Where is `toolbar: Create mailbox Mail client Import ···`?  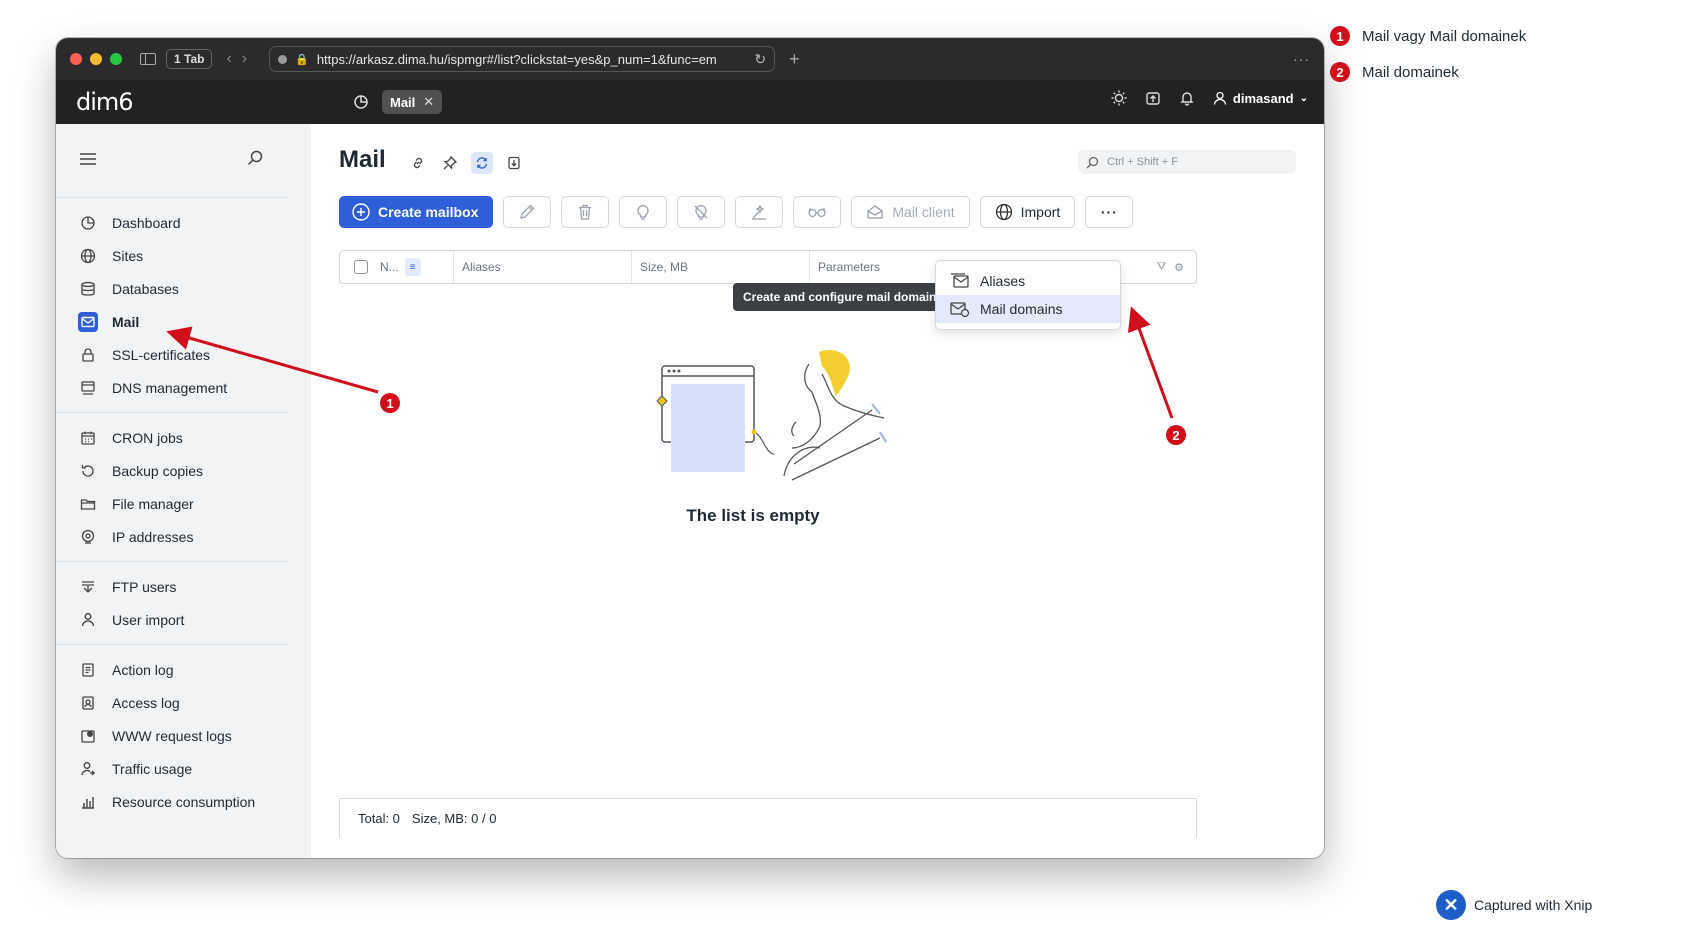
toolbar: Create mailbox Mail client Import ··· is located at coordinates (736, 212).